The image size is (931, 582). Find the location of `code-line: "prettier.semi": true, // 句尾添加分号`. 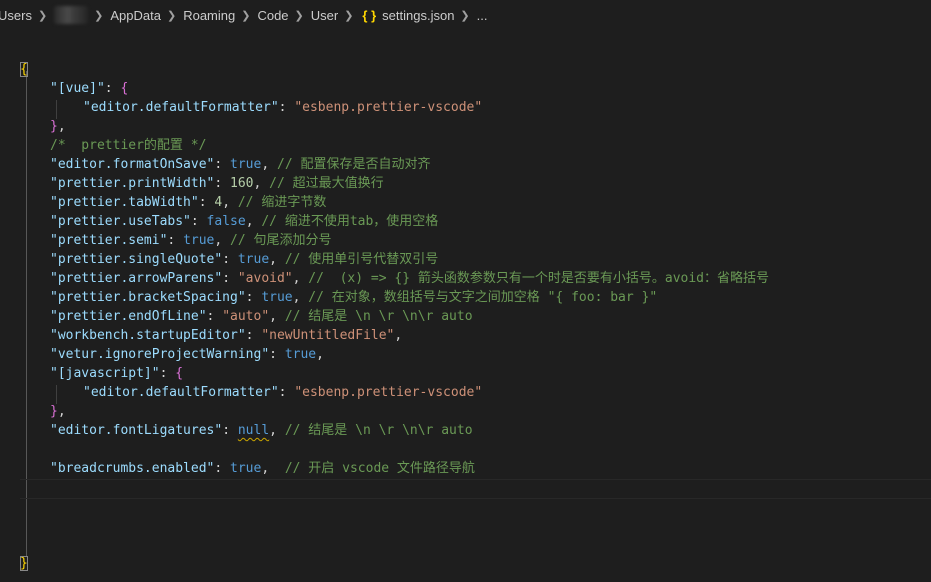

code-line: "prettier.semi": true, // 句尾添加分号 is located at coordinates (191, 240).